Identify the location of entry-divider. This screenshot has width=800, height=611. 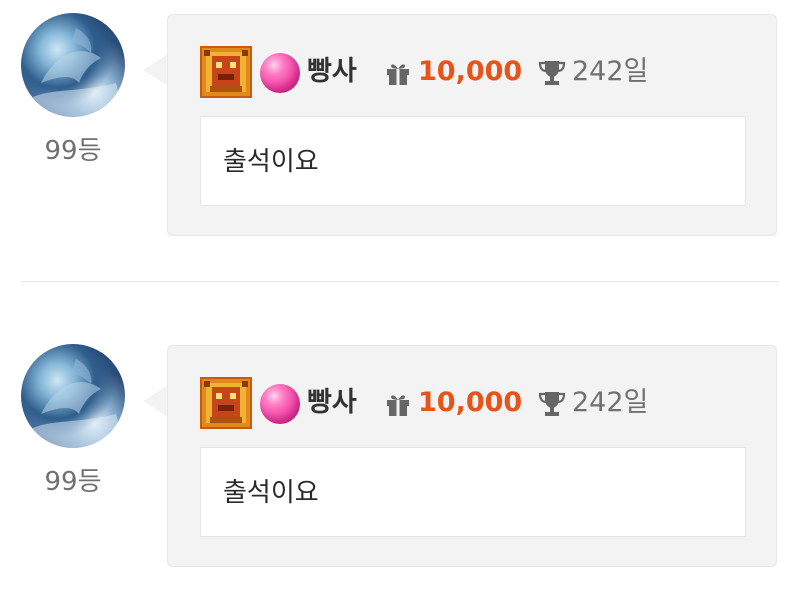
(400, 281).